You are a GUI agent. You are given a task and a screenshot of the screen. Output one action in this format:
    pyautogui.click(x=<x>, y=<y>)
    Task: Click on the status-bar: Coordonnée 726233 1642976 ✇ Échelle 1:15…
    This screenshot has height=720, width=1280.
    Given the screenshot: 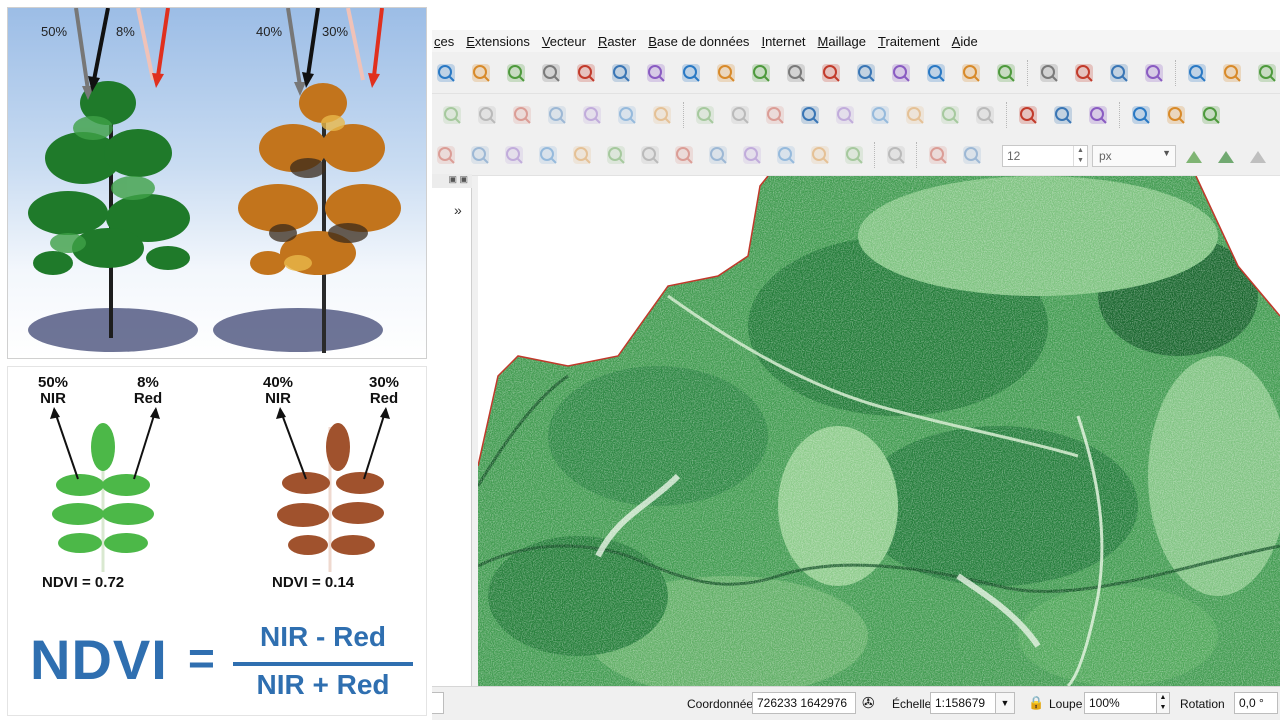 What is the action you would take?
    pyautogui.click(x=856, y=703)
    